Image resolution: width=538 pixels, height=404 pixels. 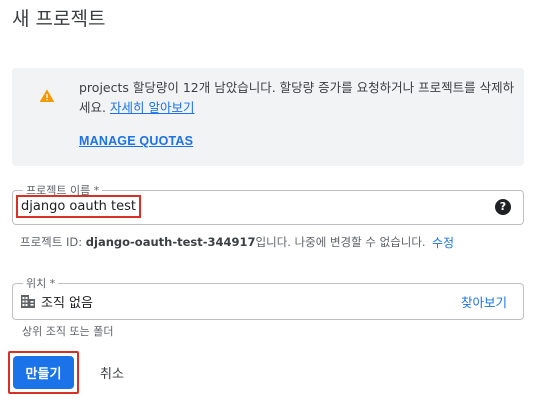 I want to click on create-button: 만들기, so click(x=43, y=372).